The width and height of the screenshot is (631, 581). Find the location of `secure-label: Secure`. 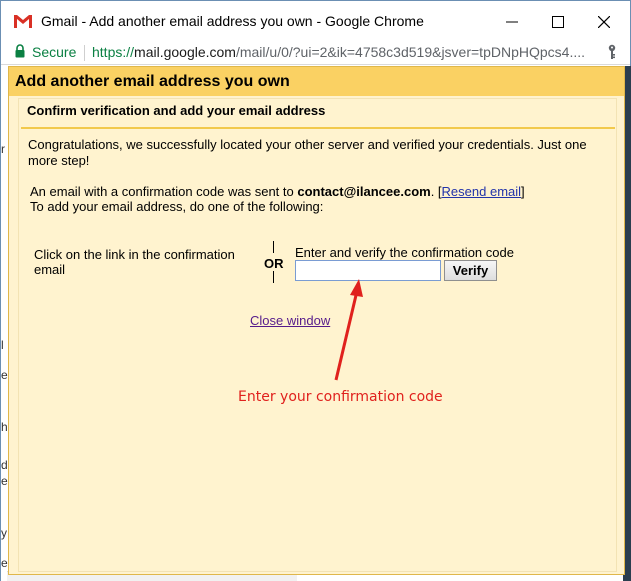

secure-label: Secure is located at coordinates (54, 52).